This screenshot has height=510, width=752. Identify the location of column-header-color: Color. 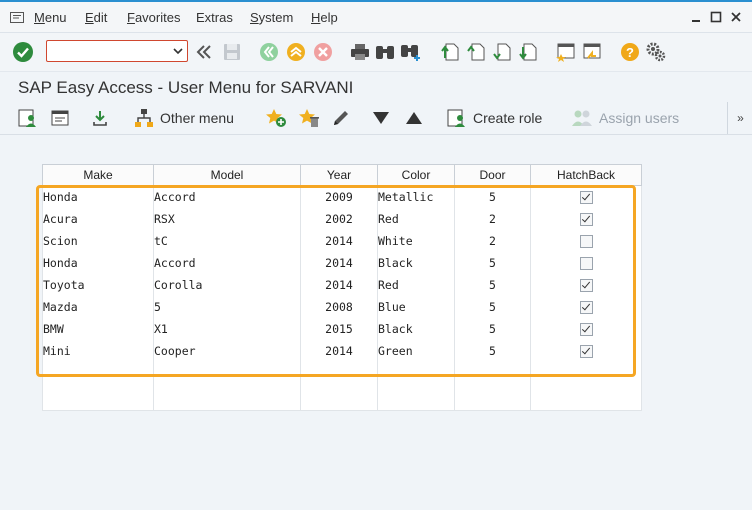
(416, 175).